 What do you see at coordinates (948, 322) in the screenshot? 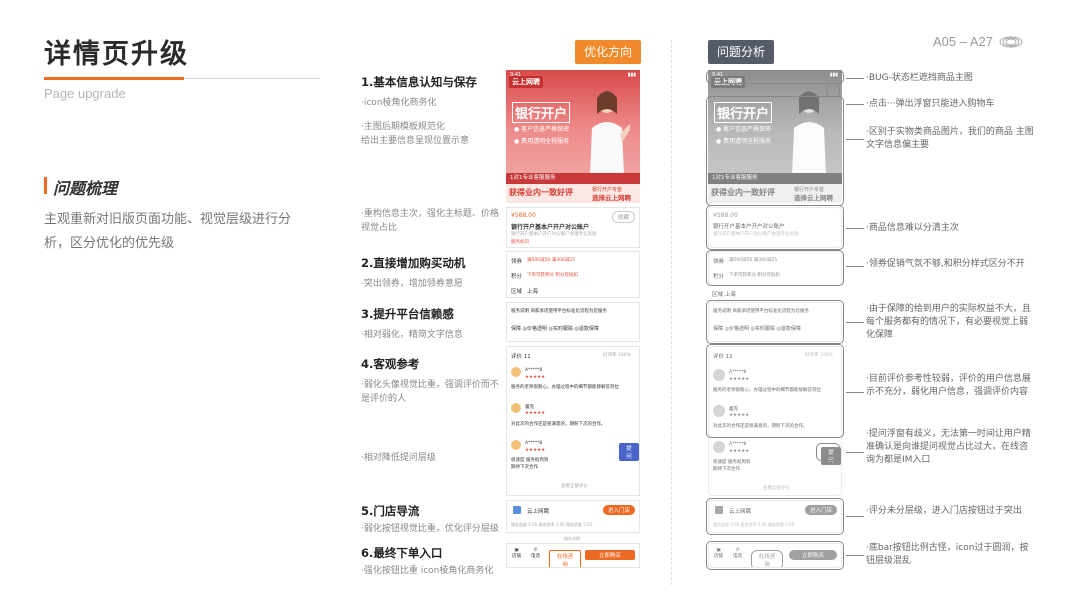
I see `issue-note: ·由于保障的给到用户的实际权益不大，且每个服务都有的情况下，有必要视觉上弱化保障` at bounding box center [948, 322].